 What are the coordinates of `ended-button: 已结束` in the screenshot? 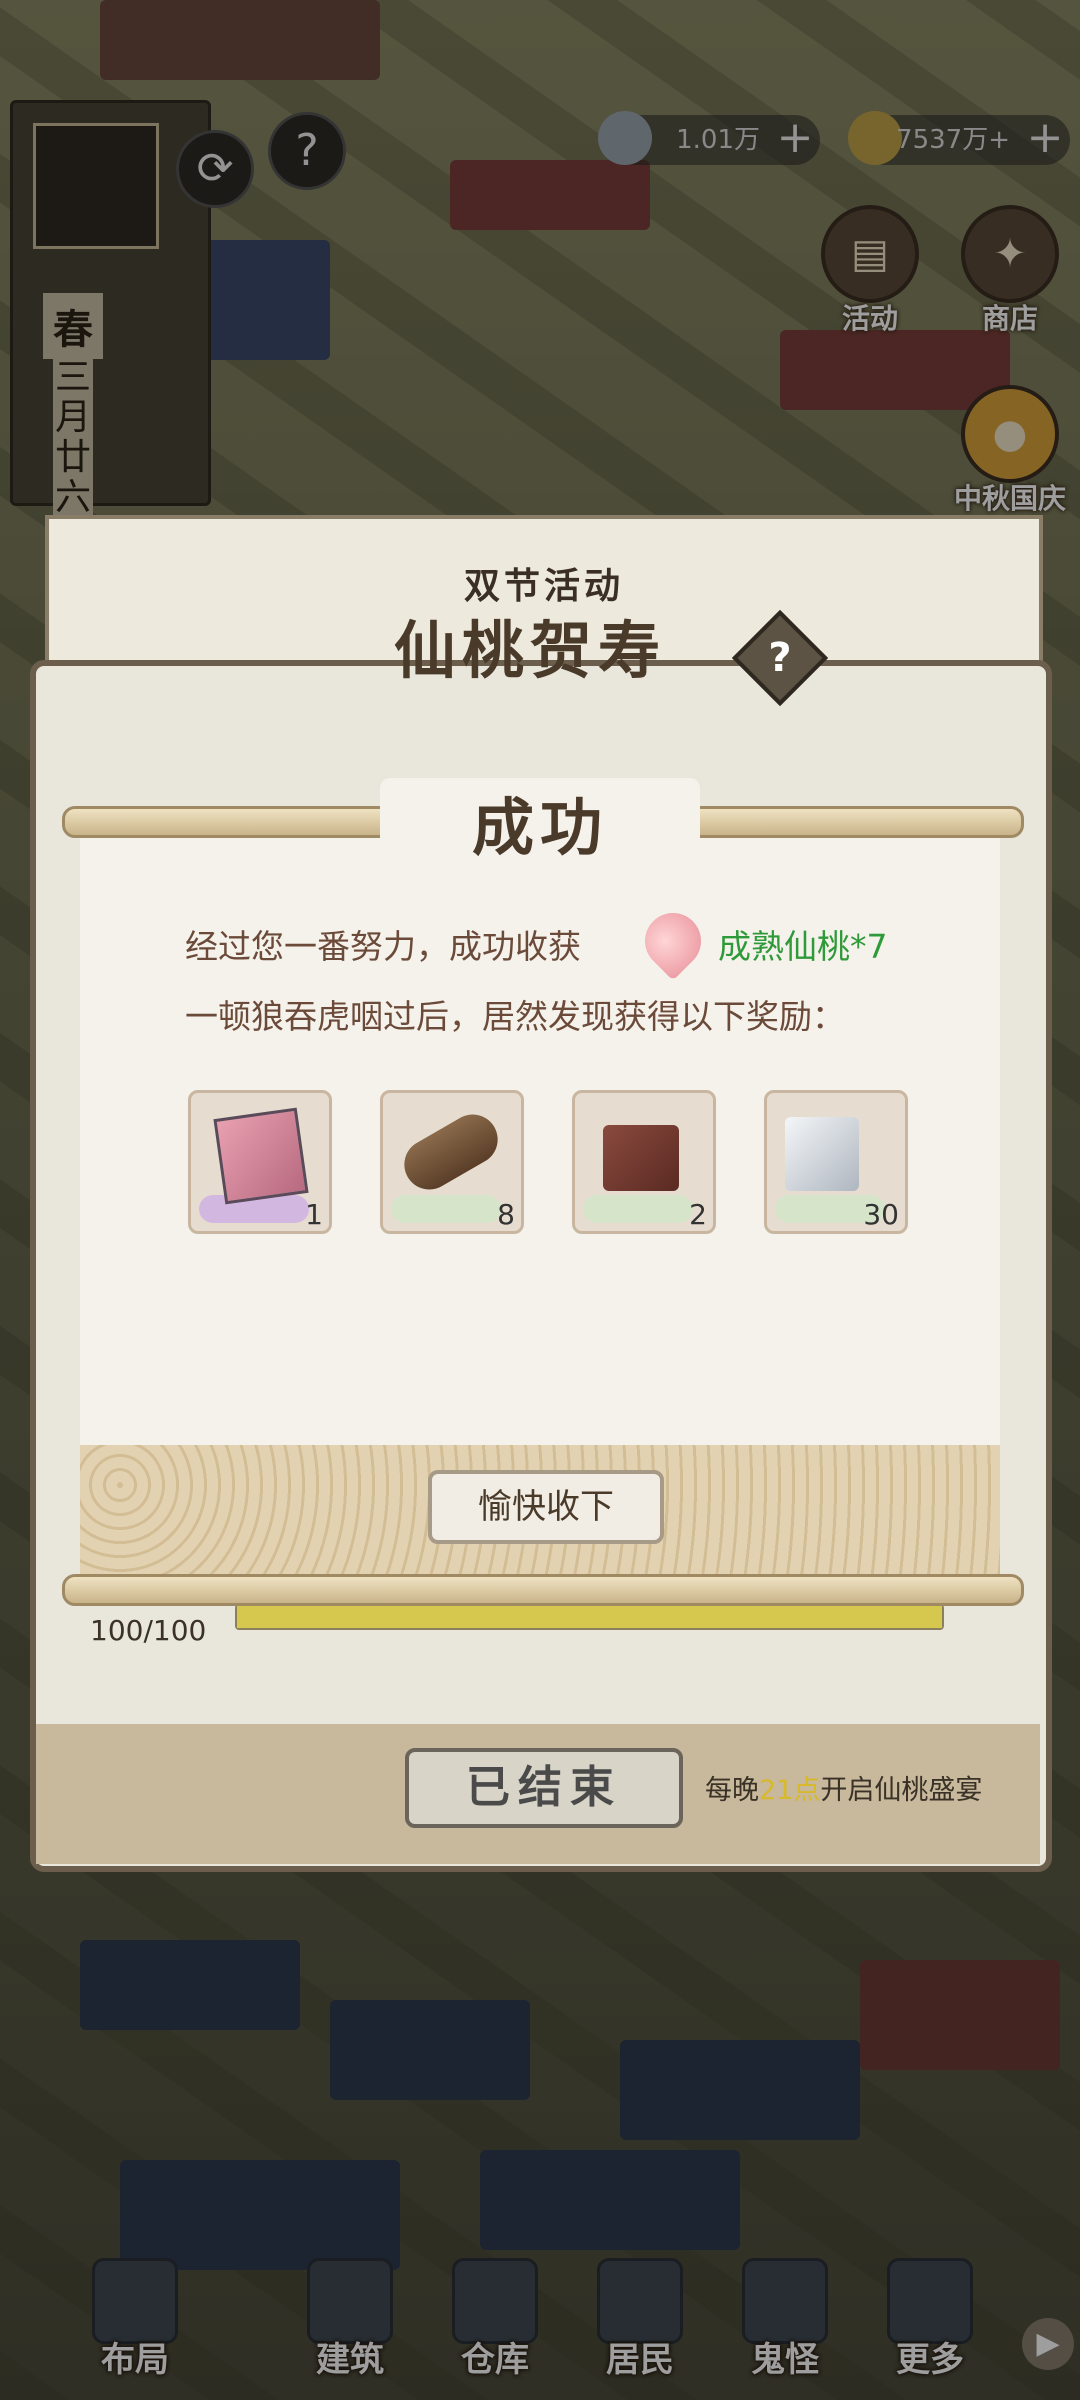 It's located at (544, 1788).